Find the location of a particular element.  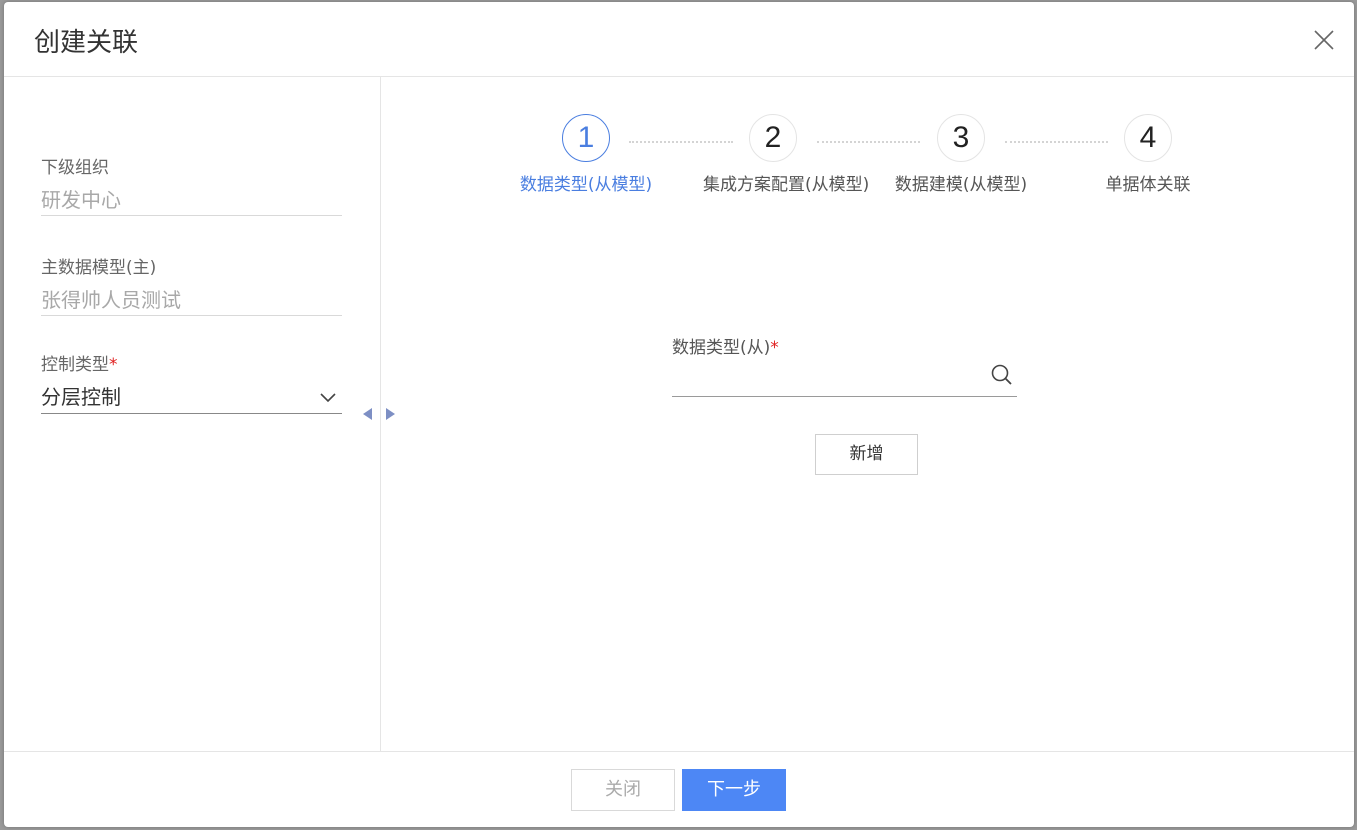

step-number: 2 is located at coordinates (773, 138).